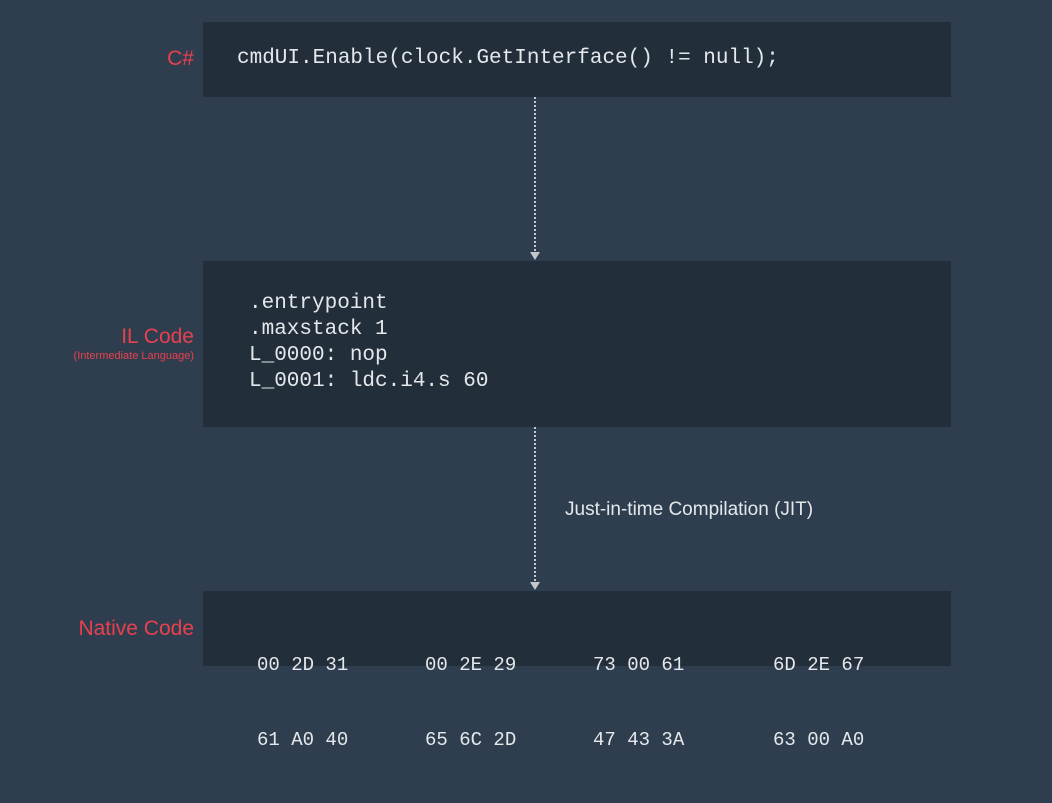 This screenshot has height=803, width=1052. Describe the element at coordinates (818, 703) in the screenshot. I see `native-hex-column: 6D 2E 67 63 00 A0` at that location.